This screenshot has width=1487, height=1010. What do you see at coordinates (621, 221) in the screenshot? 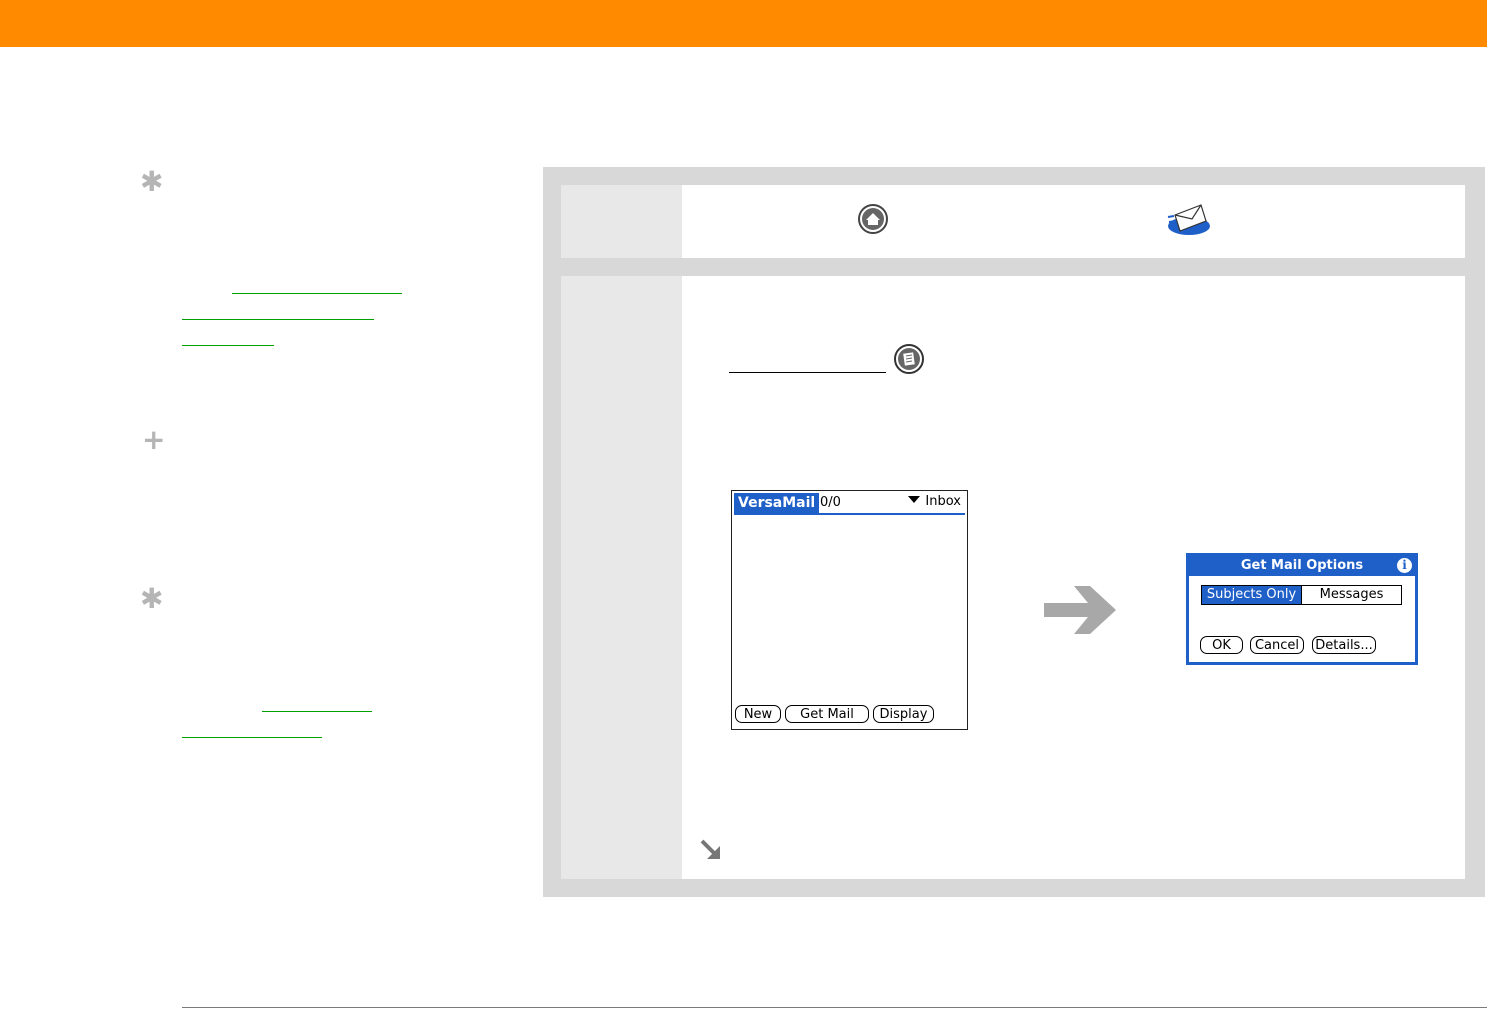
I see `step-1-number-cell` at bounding box center [621, 221].